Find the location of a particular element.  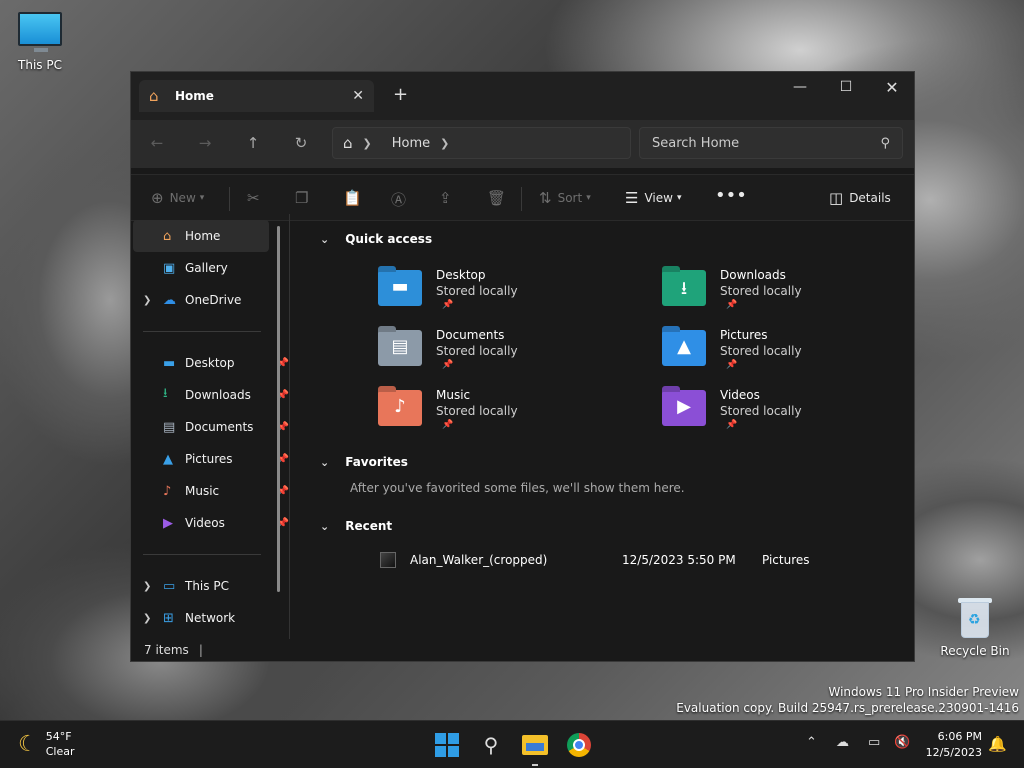

section-title: Quick access is located at coordinates (389, 239).